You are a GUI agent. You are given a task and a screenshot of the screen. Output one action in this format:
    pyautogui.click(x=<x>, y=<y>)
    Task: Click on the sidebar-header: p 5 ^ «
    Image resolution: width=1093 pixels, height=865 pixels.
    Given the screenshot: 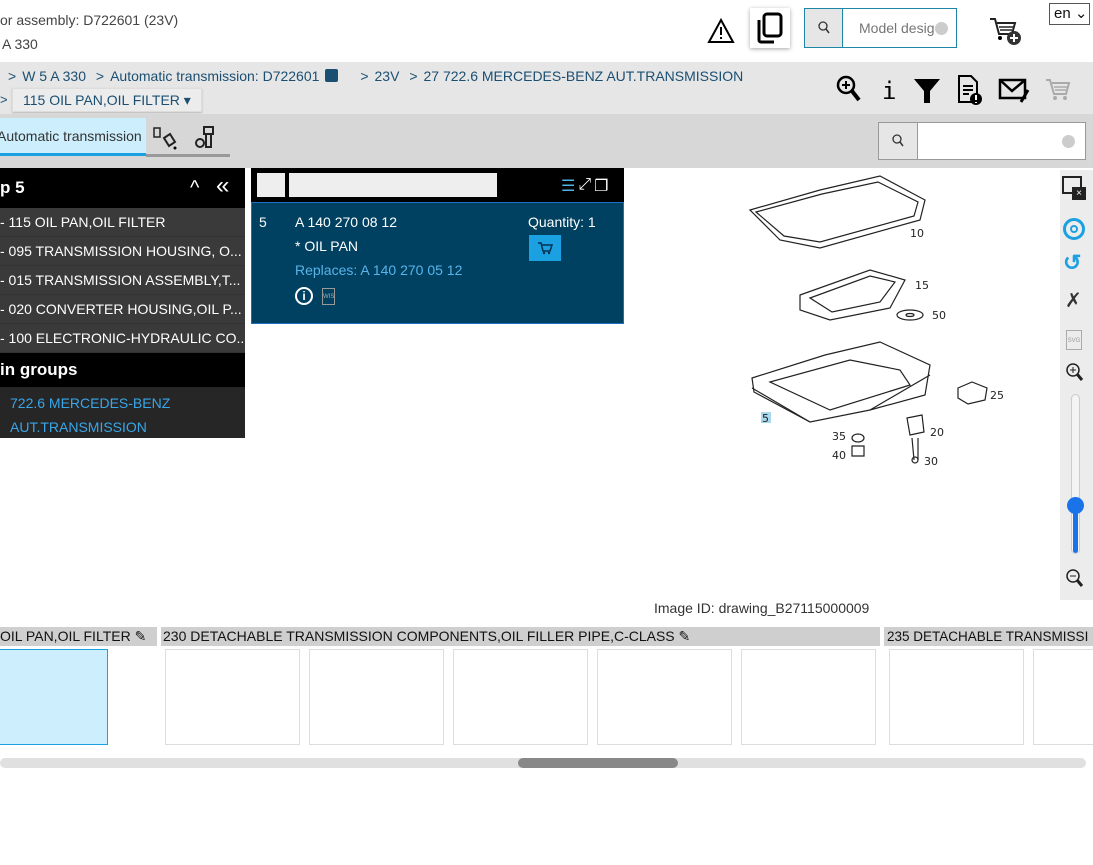 What is the action you would take?
    pyautogui.click(x=122, y=188)
    